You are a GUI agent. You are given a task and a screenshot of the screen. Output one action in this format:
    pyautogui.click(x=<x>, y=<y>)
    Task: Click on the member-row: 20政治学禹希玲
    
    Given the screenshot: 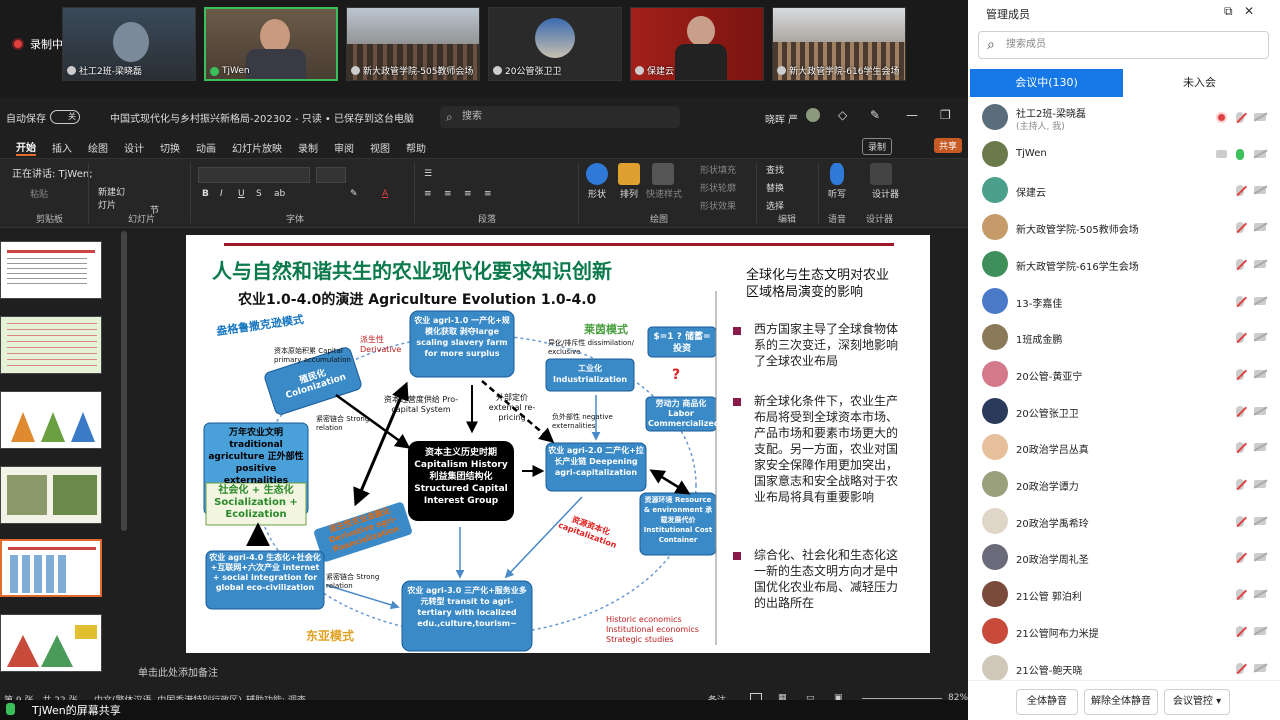 What is the action you would take?
    pyautogui.click(x=1124, y=521)
    